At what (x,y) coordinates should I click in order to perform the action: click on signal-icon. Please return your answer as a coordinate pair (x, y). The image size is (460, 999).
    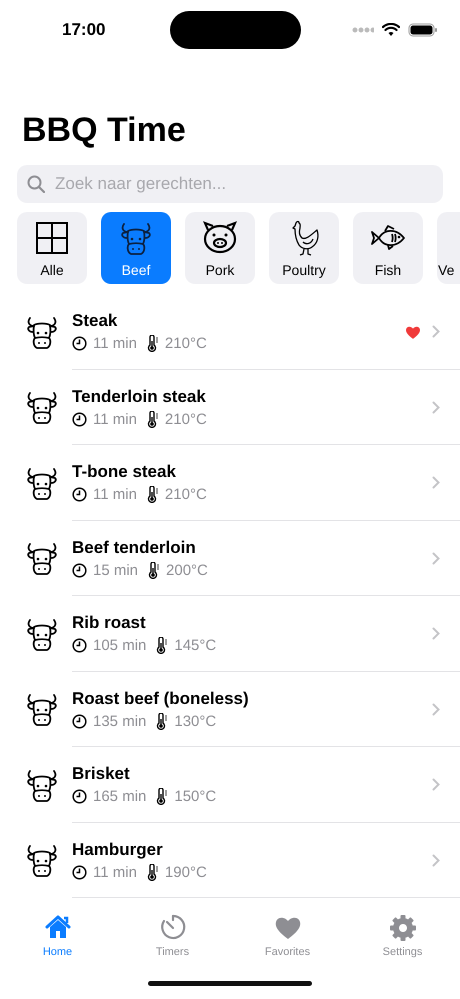
    Looking at the image, I should click on (363, 30).